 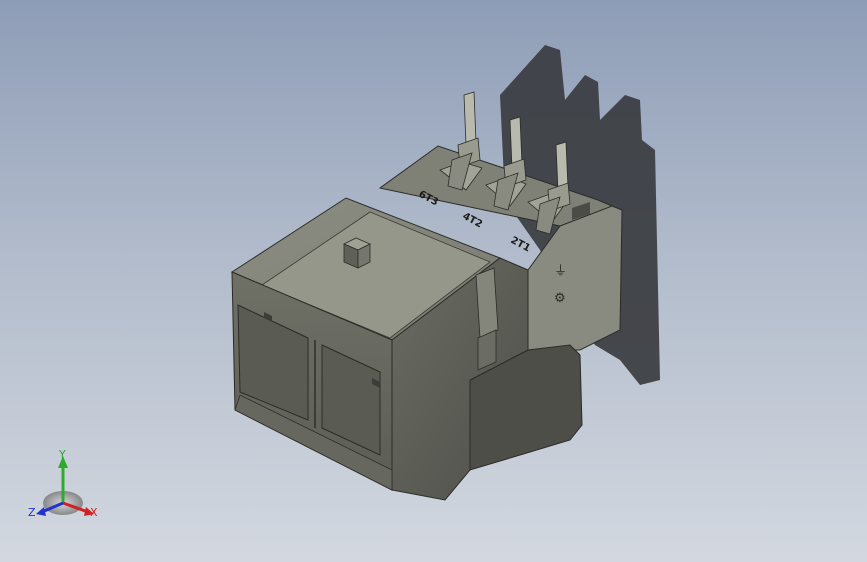 What do you see at coordinates (41, 511) in the screenshot?
I see `z-axis-arrow-icon` at bounding box center [41, 511].